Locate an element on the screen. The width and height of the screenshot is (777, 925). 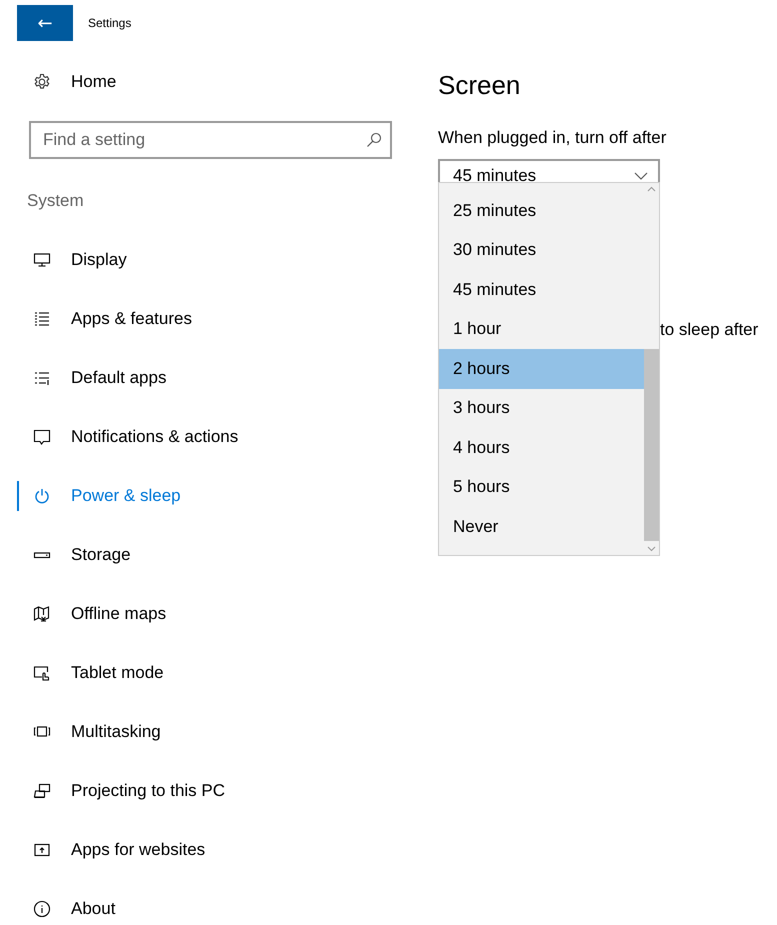
info-icon is located at coordinates (42, 909).